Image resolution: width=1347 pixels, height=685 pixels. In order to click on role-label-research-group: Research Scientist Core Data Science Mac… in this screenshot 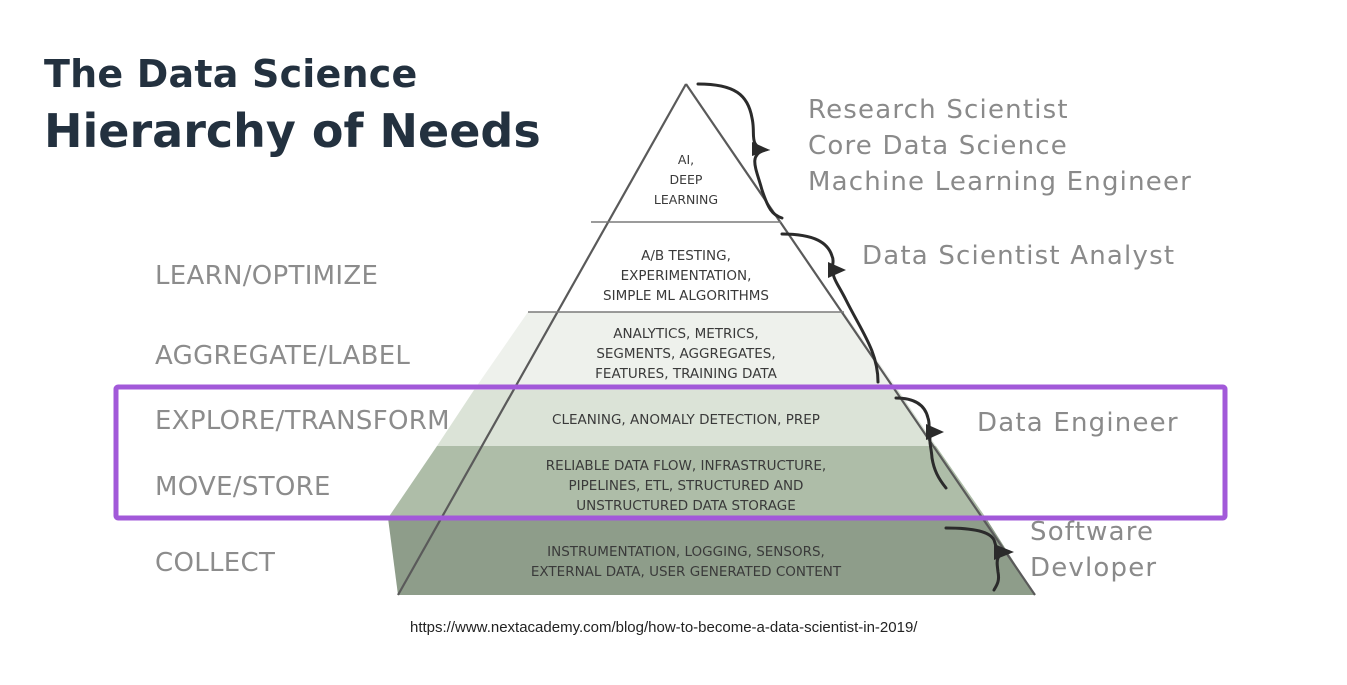, I will do `click(1000, 146)`.